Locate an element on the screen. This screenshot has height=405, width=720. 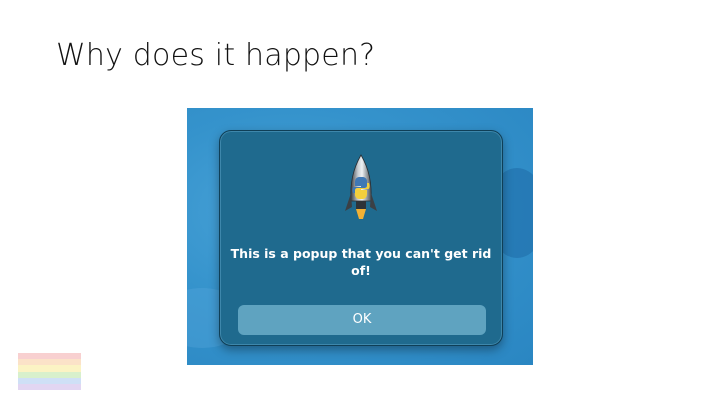
rainbow-stripes-logo is located at coordinates (49, 372).